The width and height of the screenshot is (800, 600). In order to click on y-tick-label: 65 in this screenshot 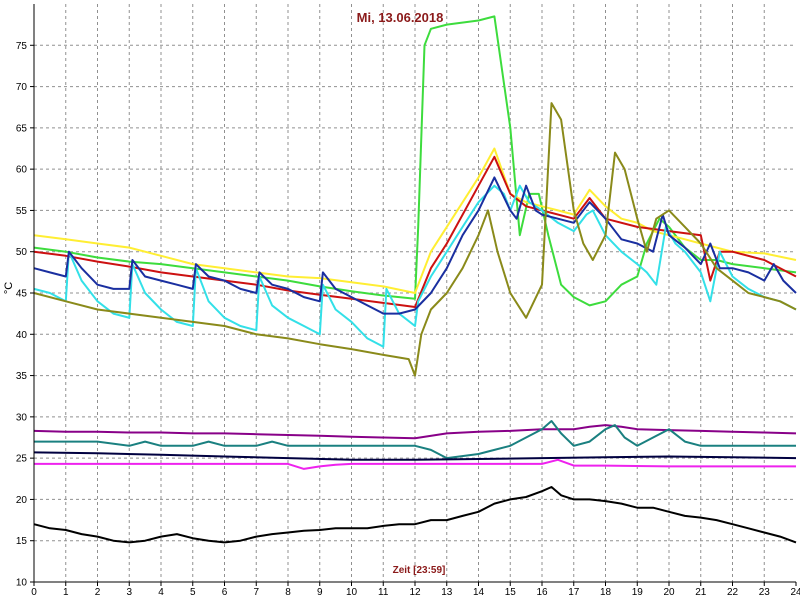, I will do `click(22, 128)`.